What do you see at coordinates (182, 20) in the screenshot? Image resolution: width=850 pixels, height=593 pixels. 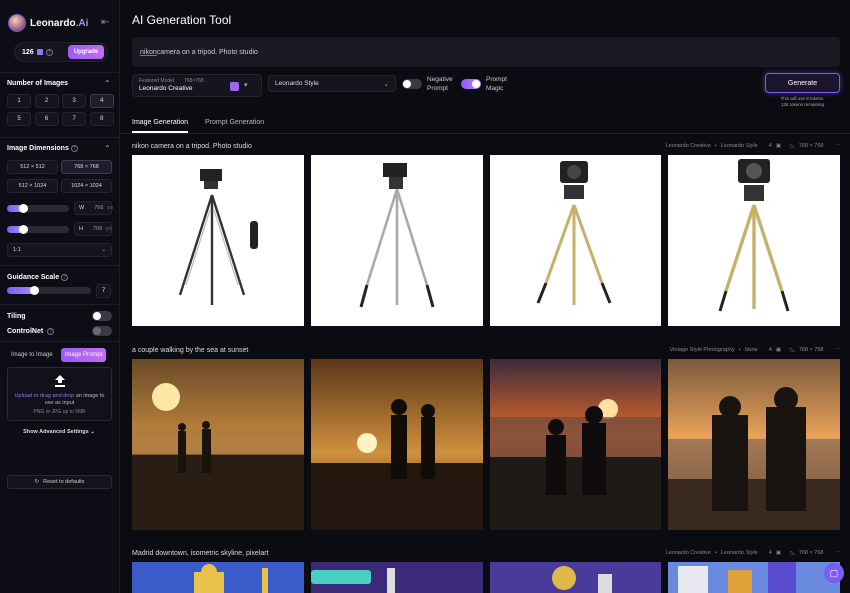 I see `page-title: AI Generation Tool` at bounding box center [182, 20].